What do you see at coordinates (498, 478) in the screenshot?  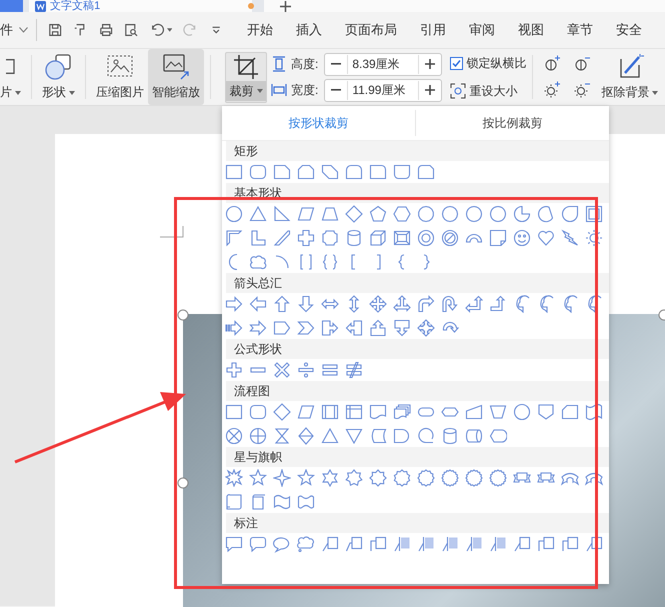 I see `sixteen-point-star-icon` at bounding box center [498, 478].